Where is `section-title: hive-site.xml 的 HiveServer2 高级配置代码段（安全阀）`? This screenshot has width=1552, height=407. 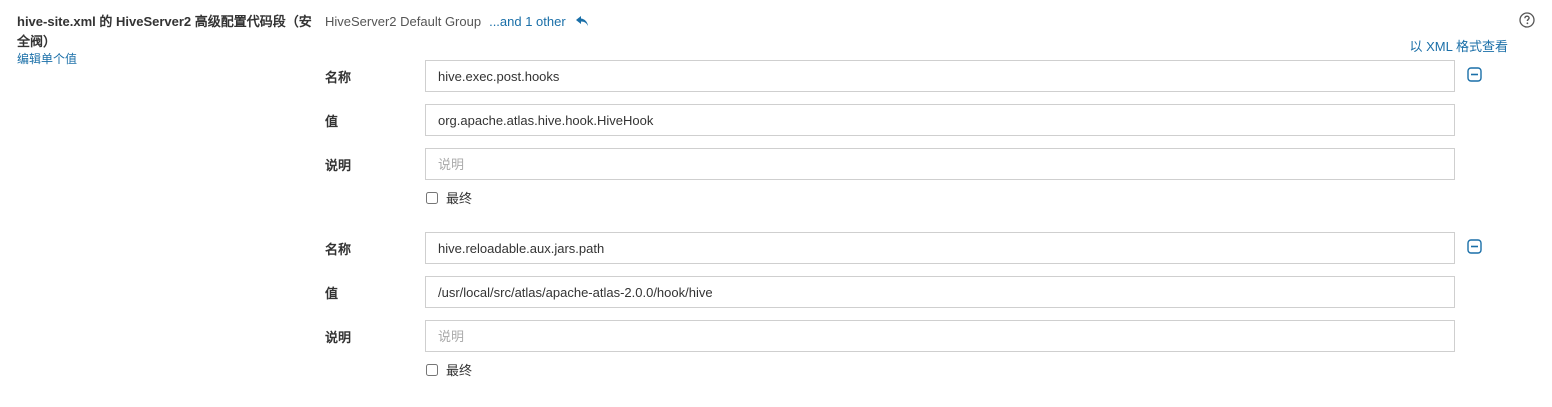
section-title: hive-site.xml 的 HiveServer2 高级配置代码段（安全阀） is located at coordinates (164, 31).